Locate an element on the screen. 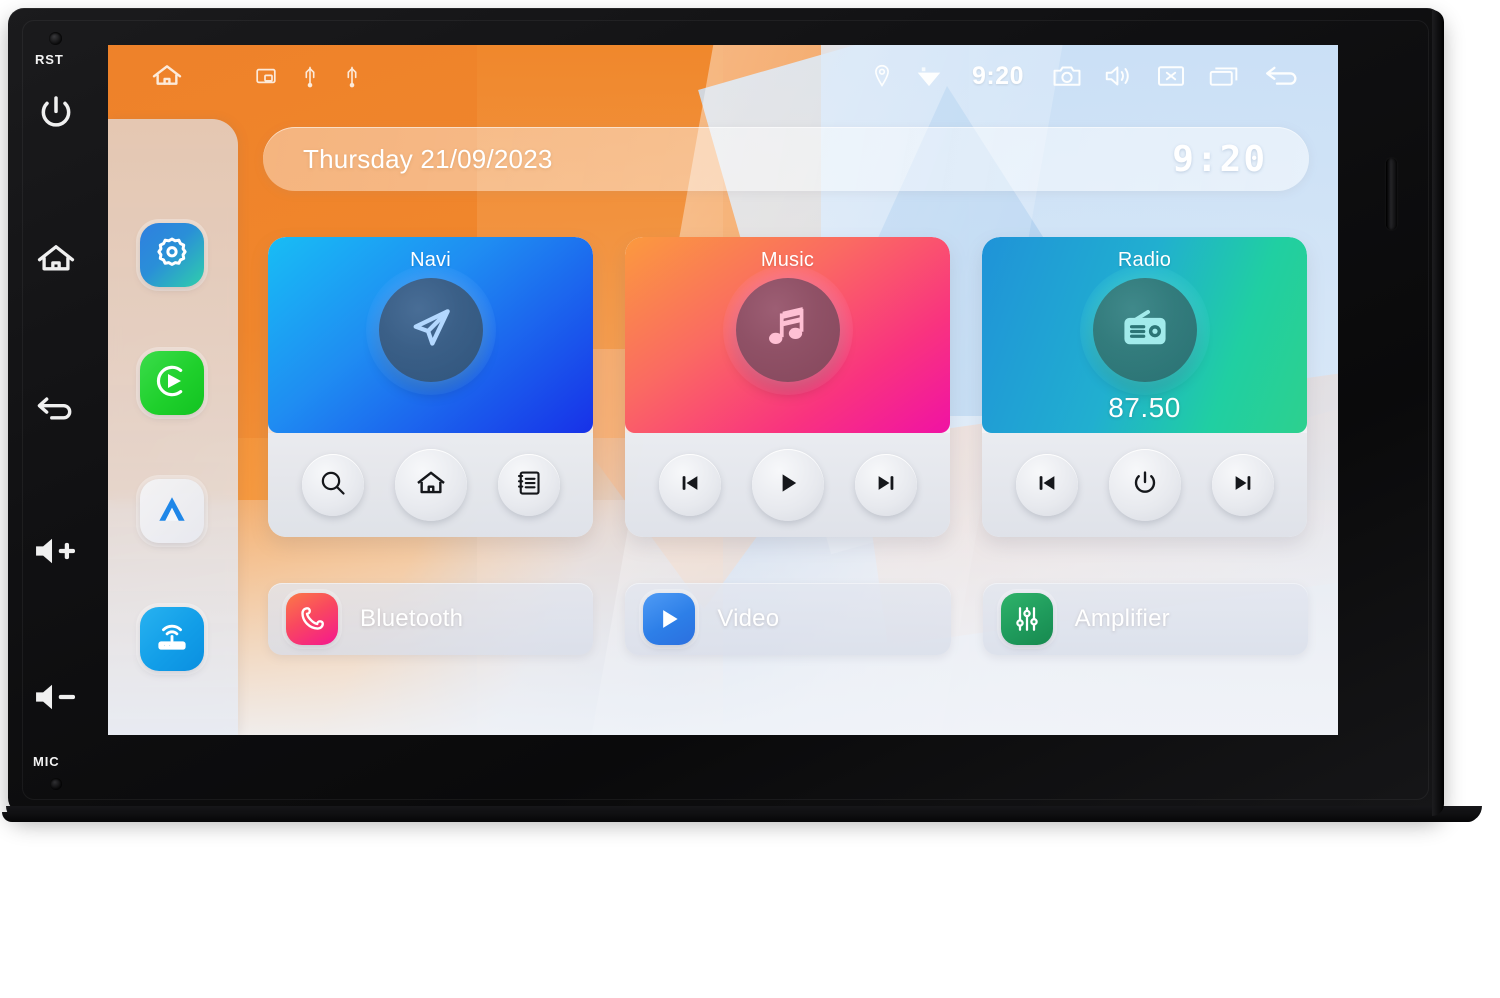 The width and height of the screenshot is (1500, 998). search-icon is located at coordinates (333, 485).